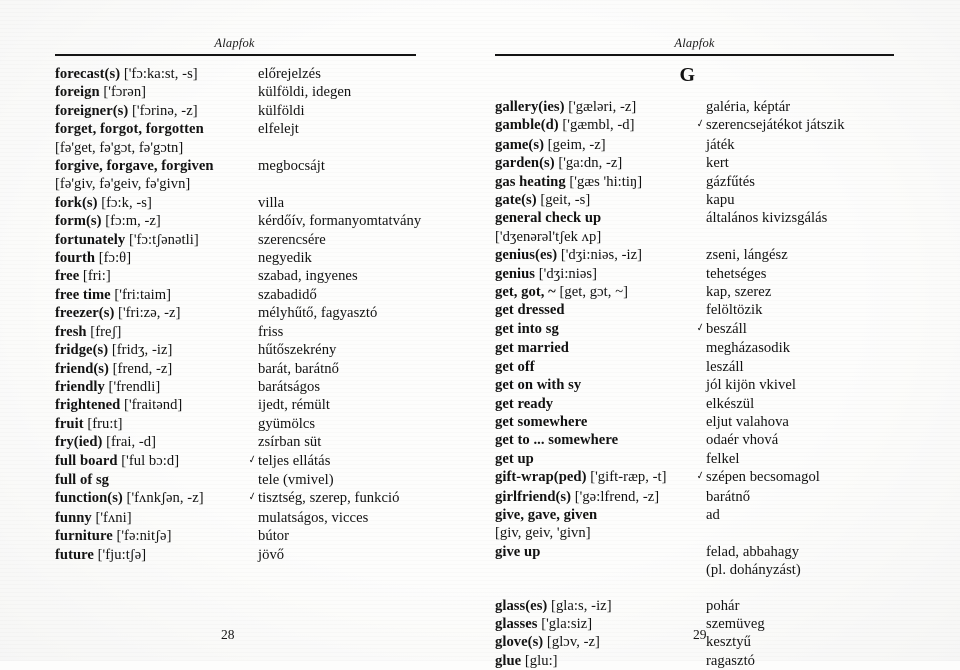  What do you see at coordinates (254, 536) in the screenshot?
I see `dictionary-entry: furniture ['fə:nitʃə] bútor` at bounding box center [254, 536].